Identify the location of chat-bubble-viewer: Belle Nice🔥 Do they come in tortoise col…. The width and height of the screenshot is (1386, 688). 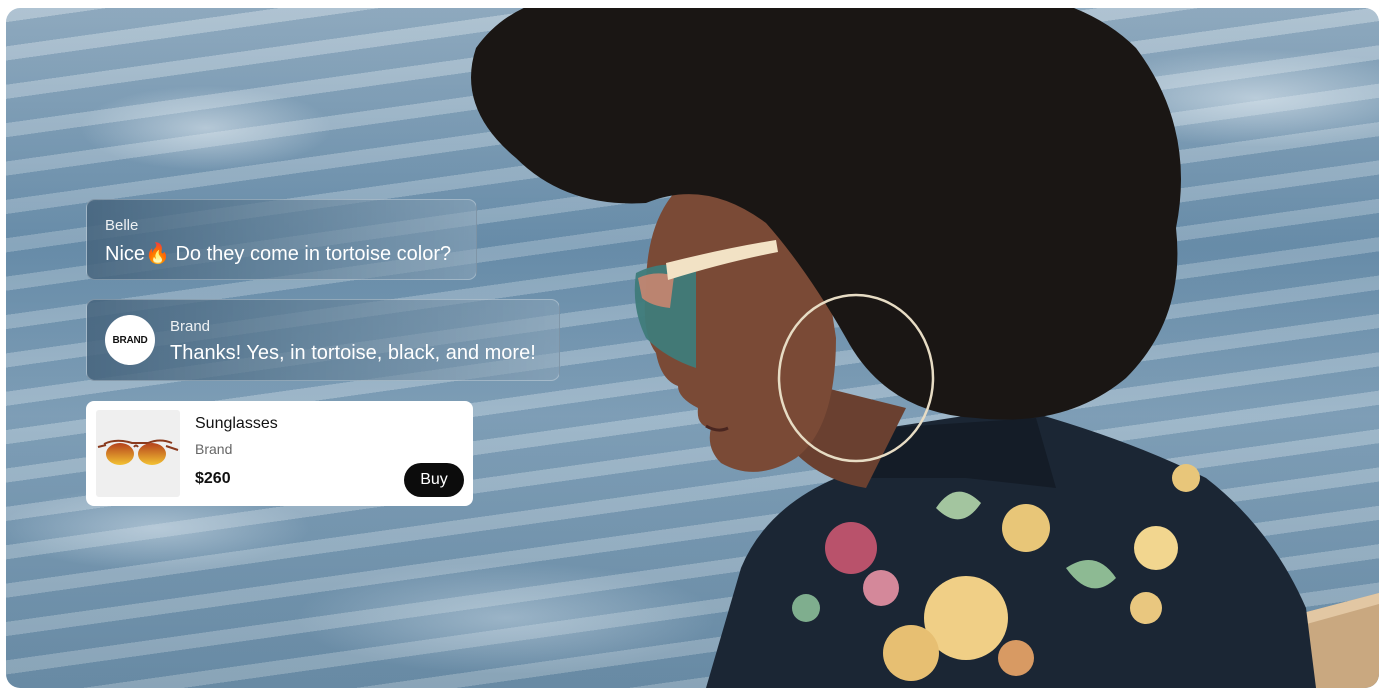
(281, 239).